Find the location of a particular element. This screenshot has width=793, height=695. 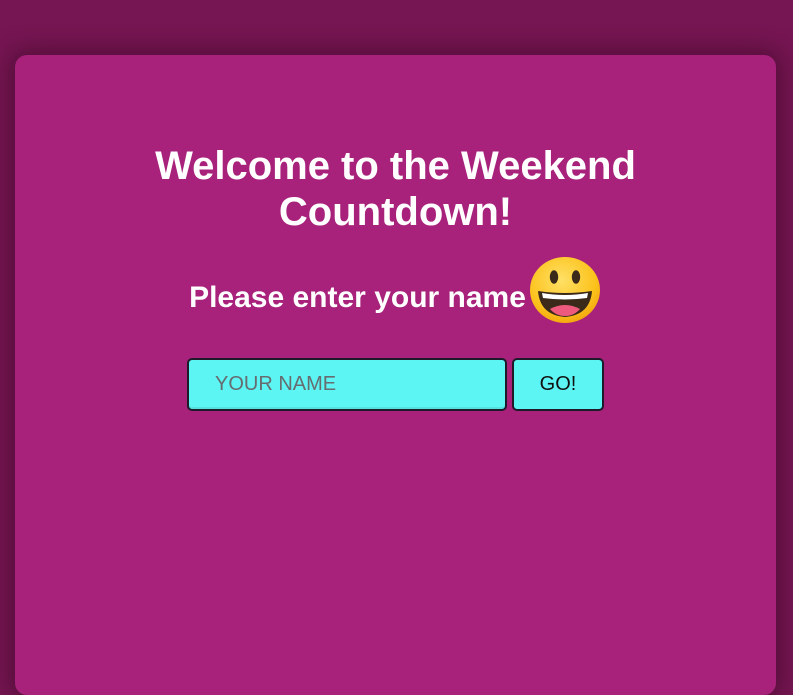

name-input is located at coordinates (347, 384).